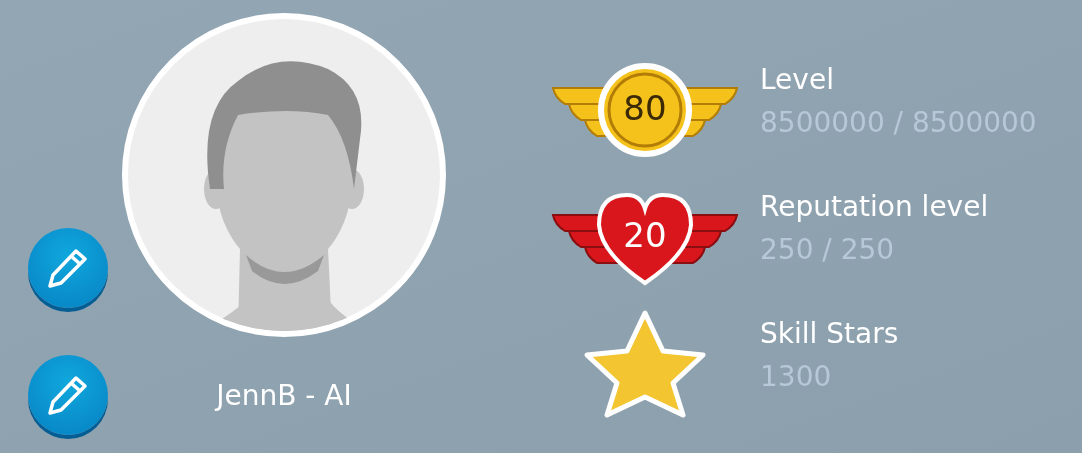  Describe the element at coordinates (829, 333) in the screenshot. I see `stat-label: Skill Stars` at that location.